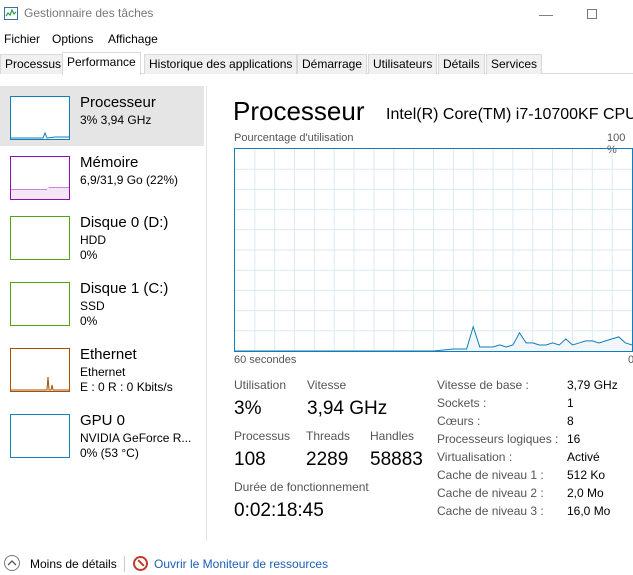  I want to click on sidebar-item-processeur: Processeur 3% 3,94 GHz, so click(102, 116).